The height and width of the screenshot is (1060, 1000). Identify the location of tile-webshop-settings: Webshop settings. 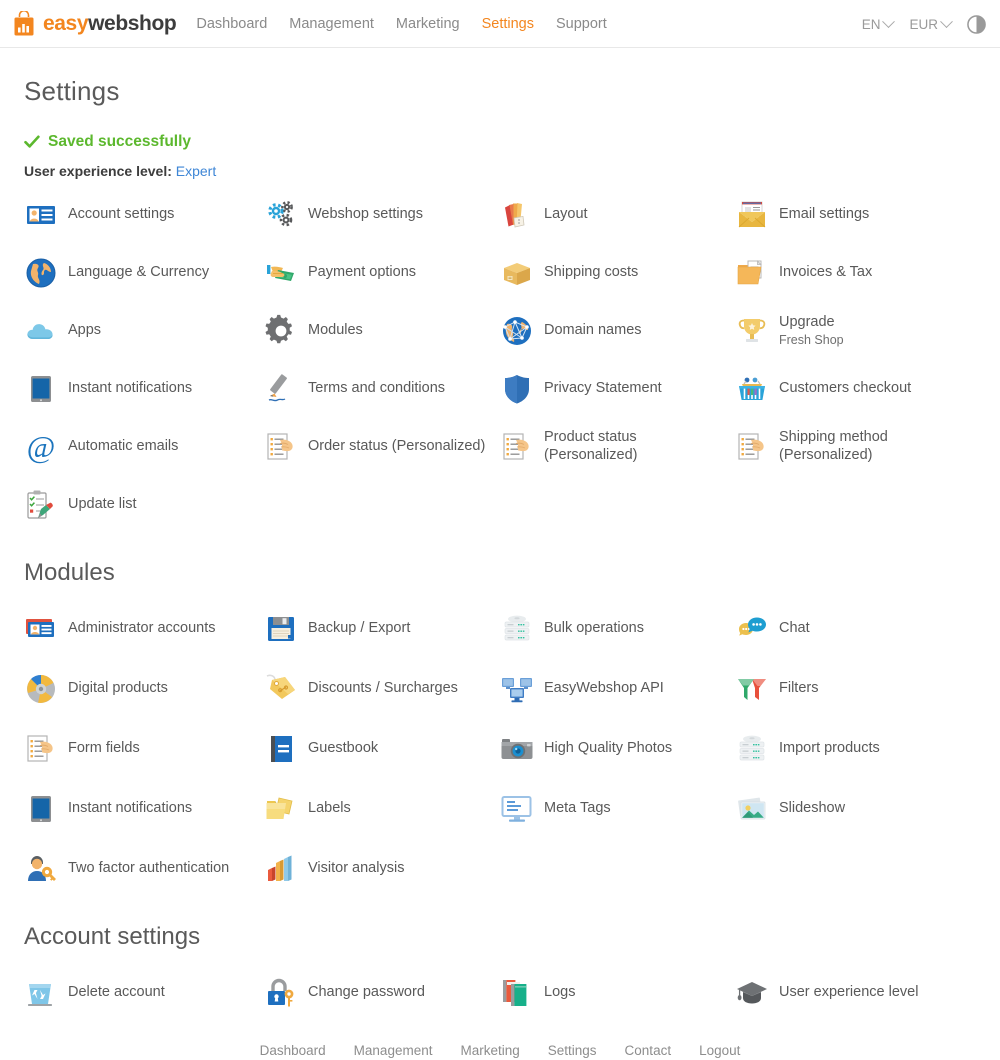
(382, 215).